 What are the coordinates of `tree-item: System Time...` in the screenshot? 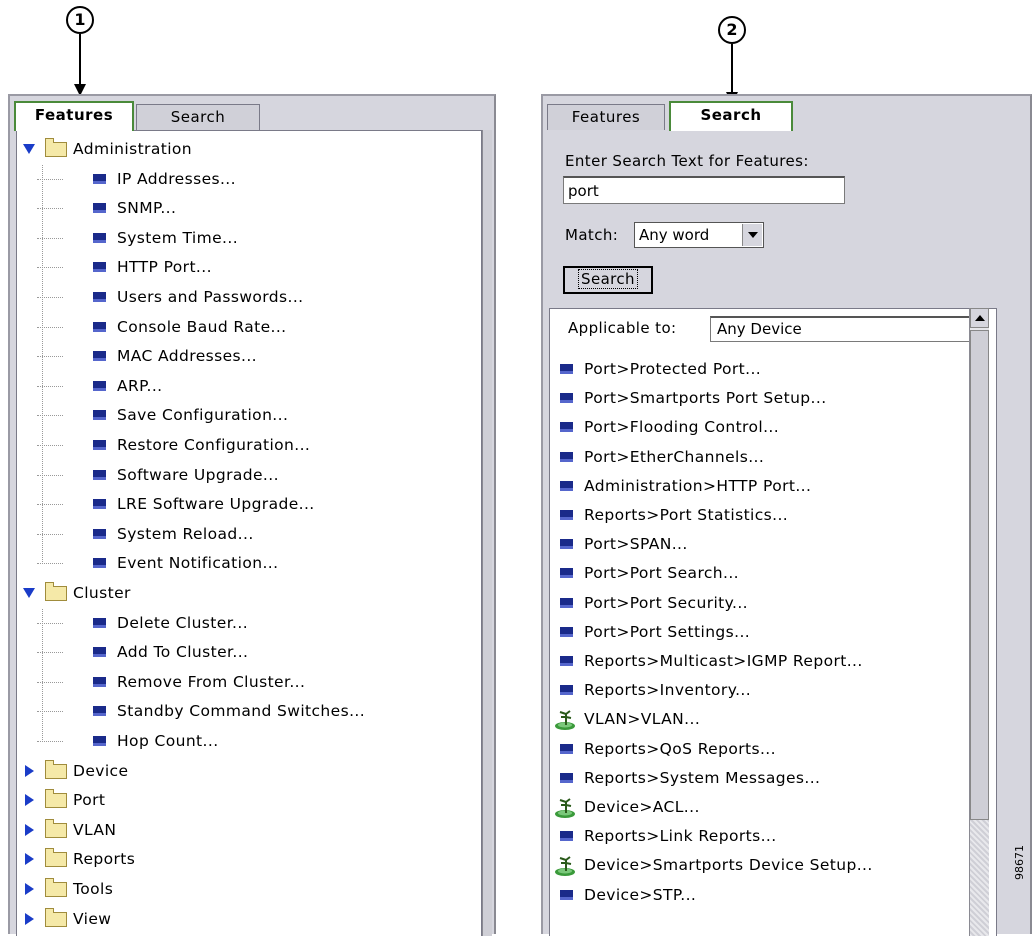 It's located at (249, 238).